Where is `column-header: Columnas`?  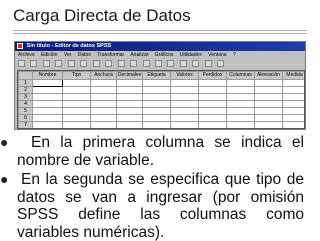 column-header: Columnas is located at coordinates (240, 75).